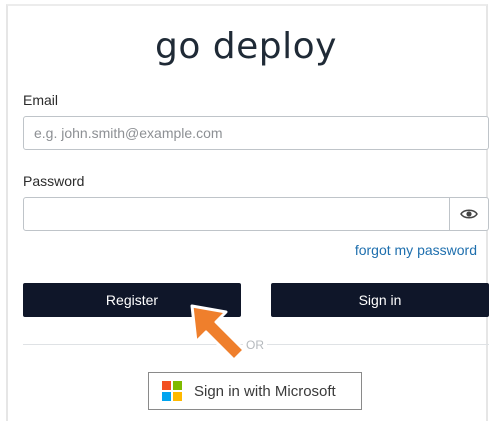 Image resolution: width=492 pixels, height=423 pixels. I want to click on email-field, so click(256, 133).